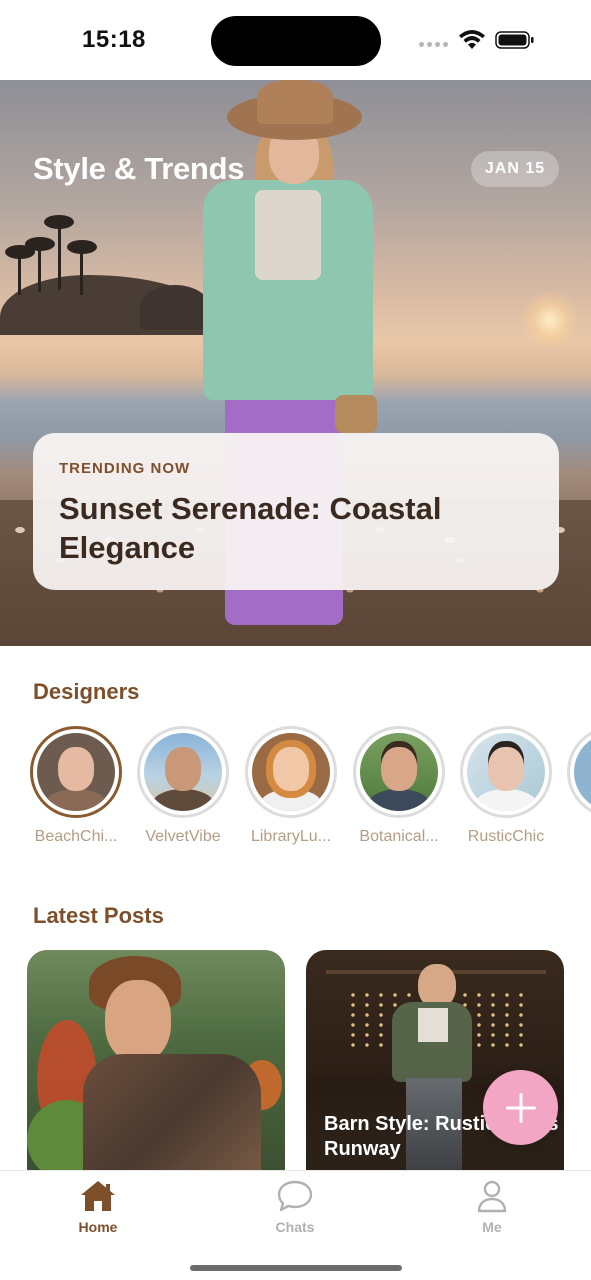 This screenshot has width=591, height=1280. What do you see at coordinates (492, 1227) in the screenshot?
I see `tab-label: Me` at bounding box center [492, 1227].